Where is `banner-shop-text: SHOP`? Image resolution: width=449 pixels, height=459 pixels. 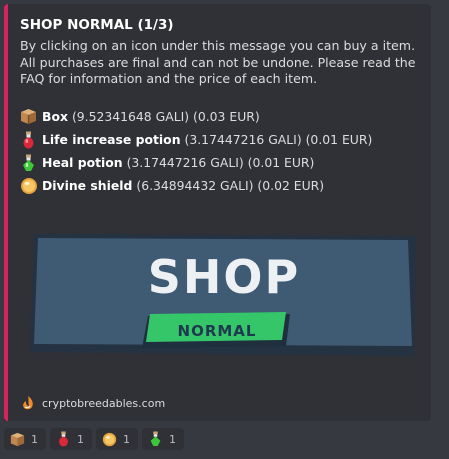 banner-shop-text: SHOP is located at coordinates (224, 277).